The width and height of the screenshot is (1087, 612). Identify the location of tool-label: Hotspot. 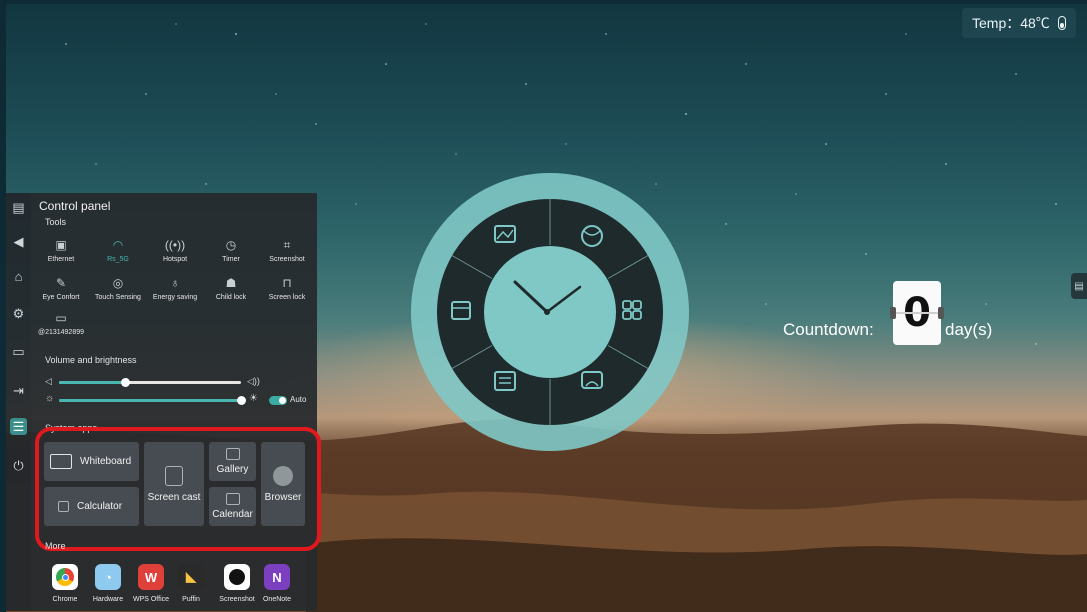
(175, 259).